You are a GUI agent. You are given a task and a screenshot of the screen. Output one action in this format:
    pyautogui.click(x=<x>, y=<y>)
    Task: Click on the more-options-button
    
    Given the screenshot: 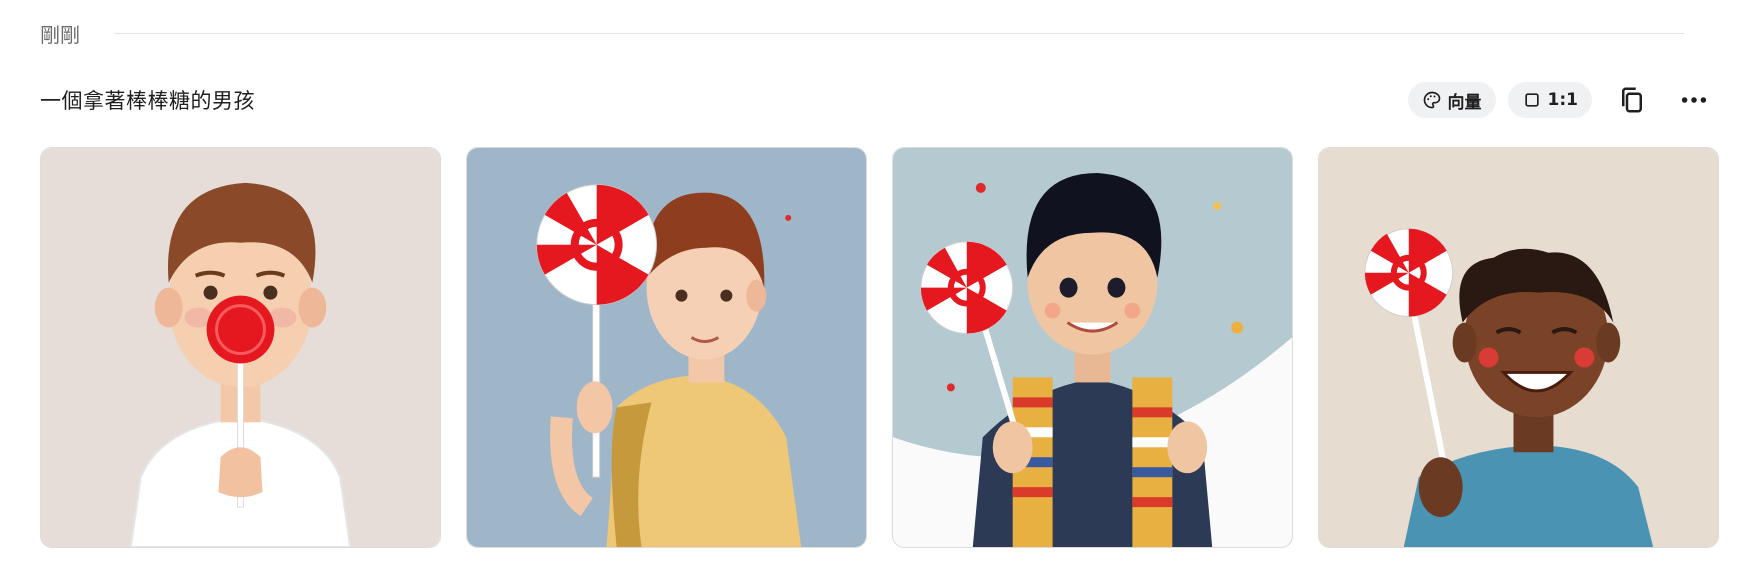 What is the action you would take?
    pyautogui.click(x=1694, y=100)
    